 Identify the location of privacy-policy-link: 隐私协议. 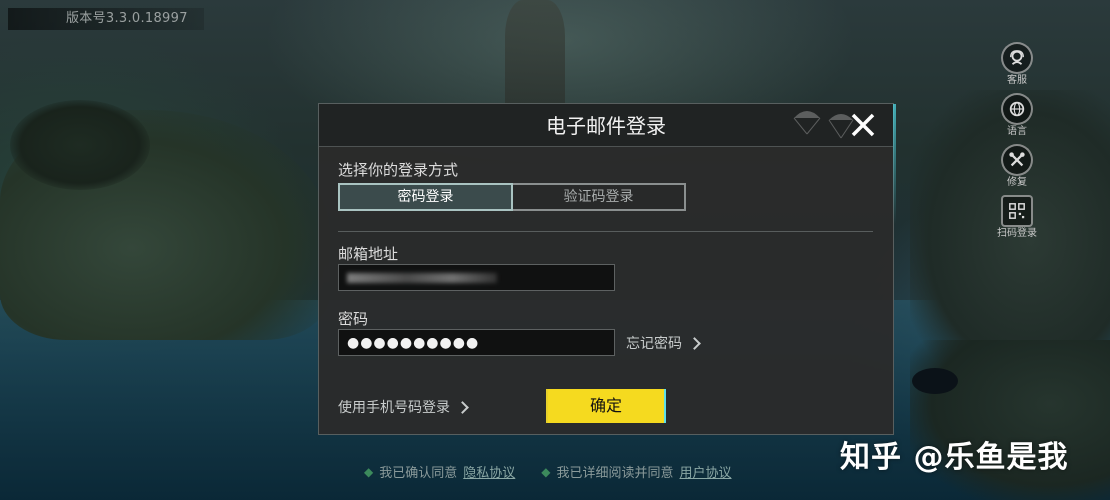
(489, 471).